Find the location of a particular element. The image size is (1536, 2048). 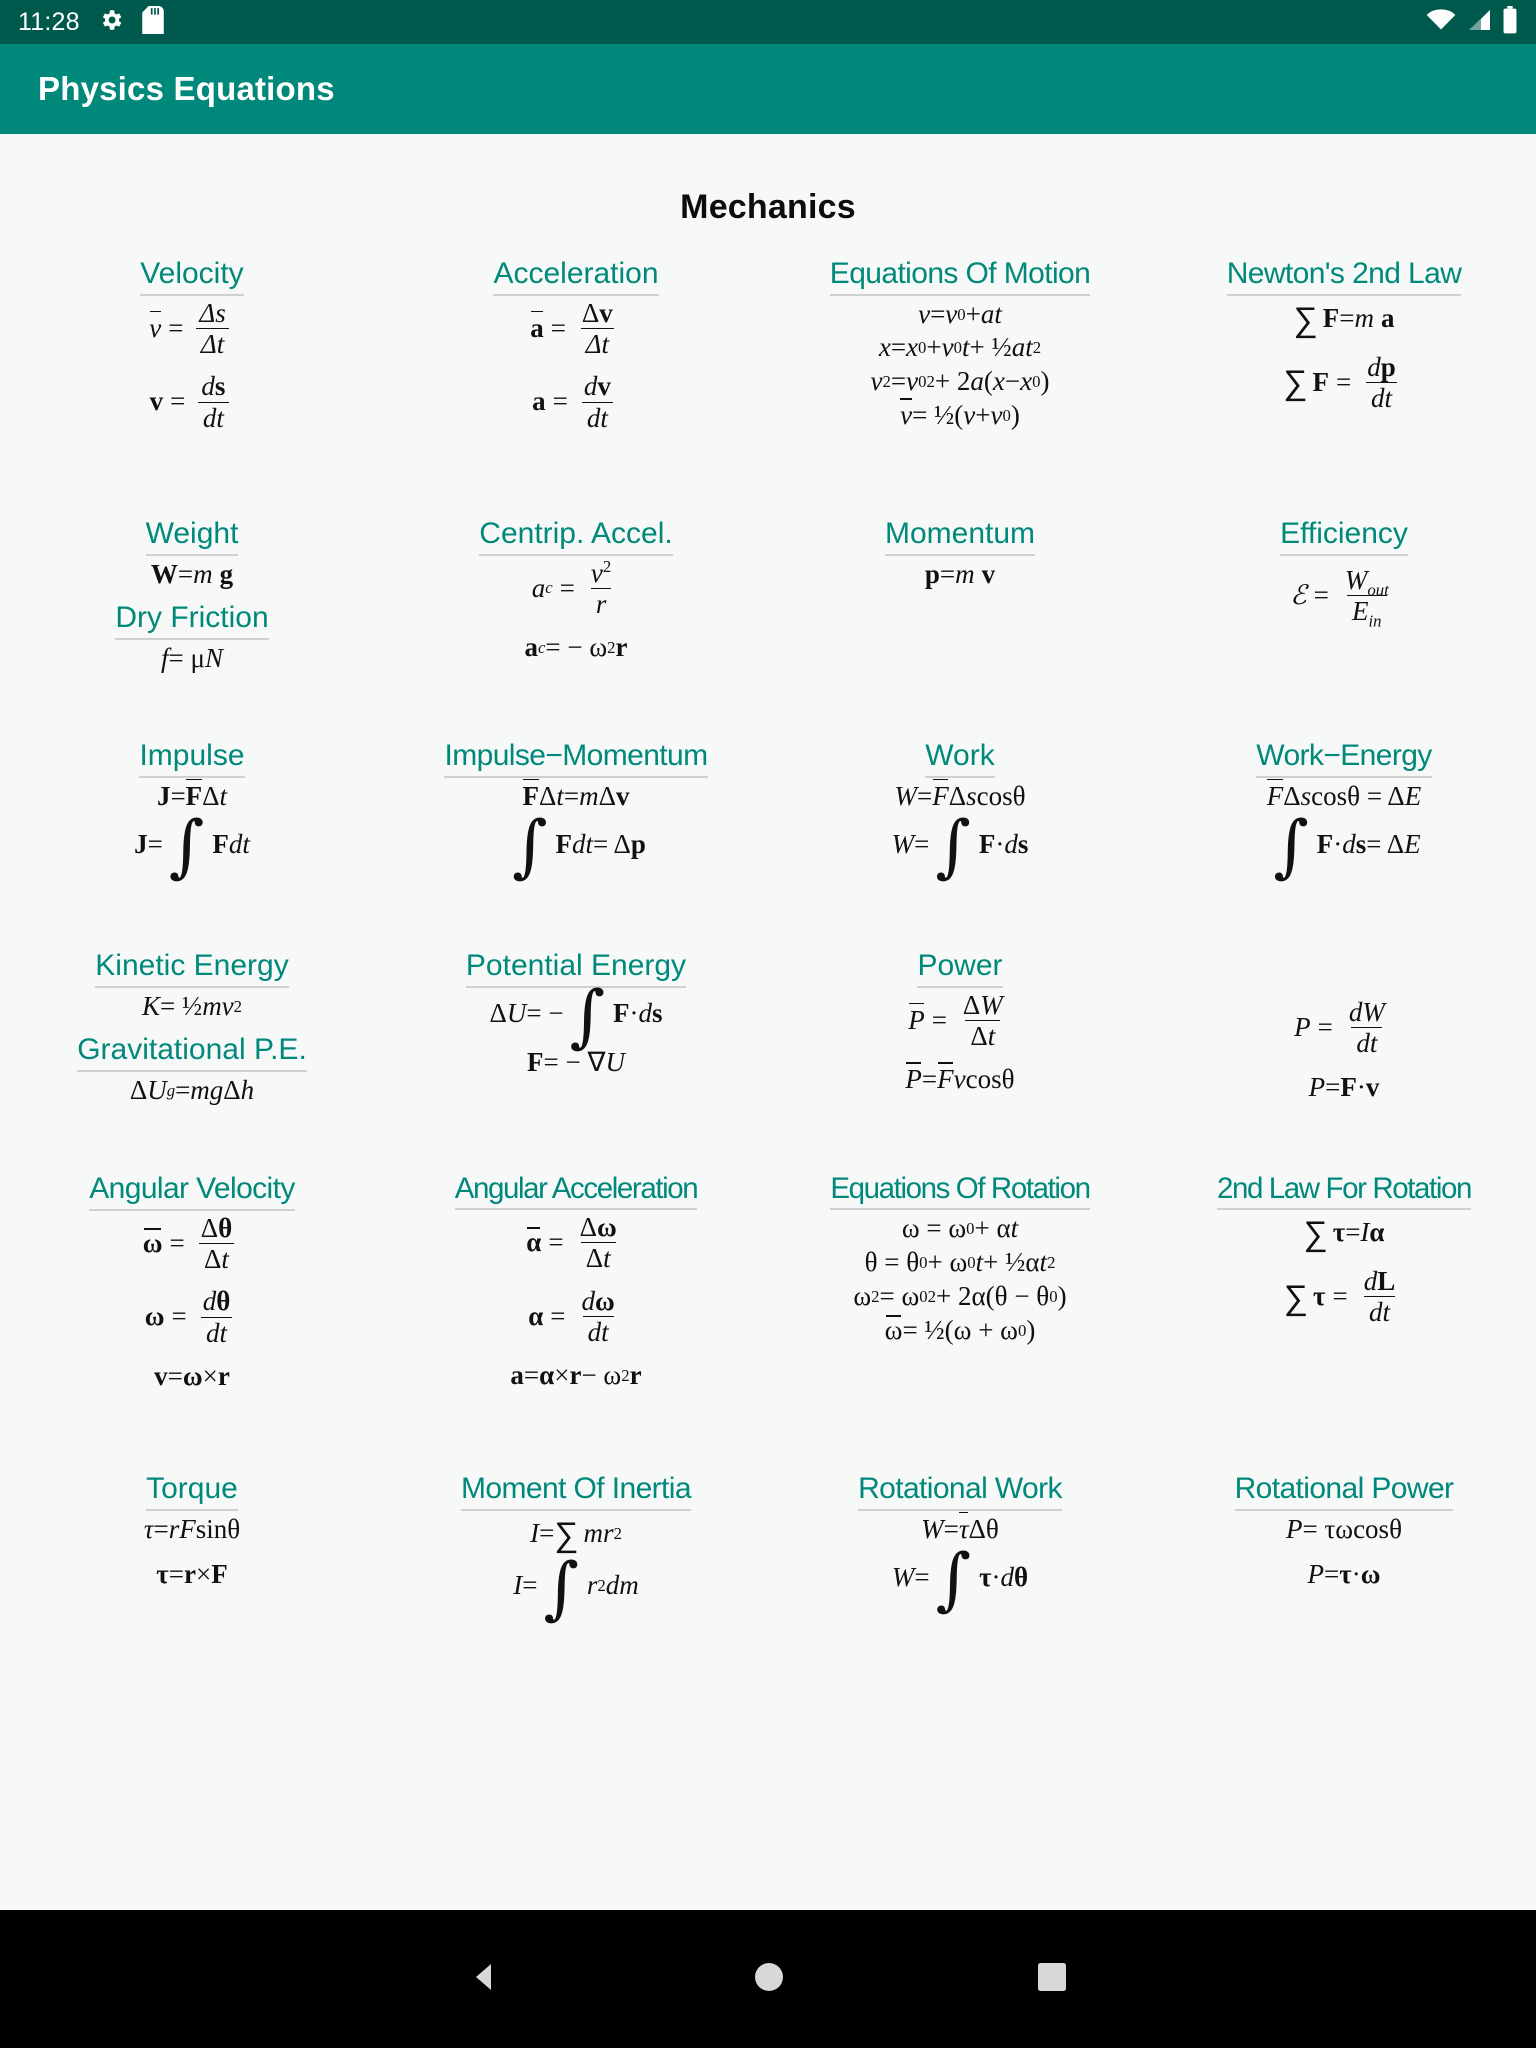

equation-card-work: Work W = FΔs cos θ W = ∫ F · ds is located at coordinates (960, 829).